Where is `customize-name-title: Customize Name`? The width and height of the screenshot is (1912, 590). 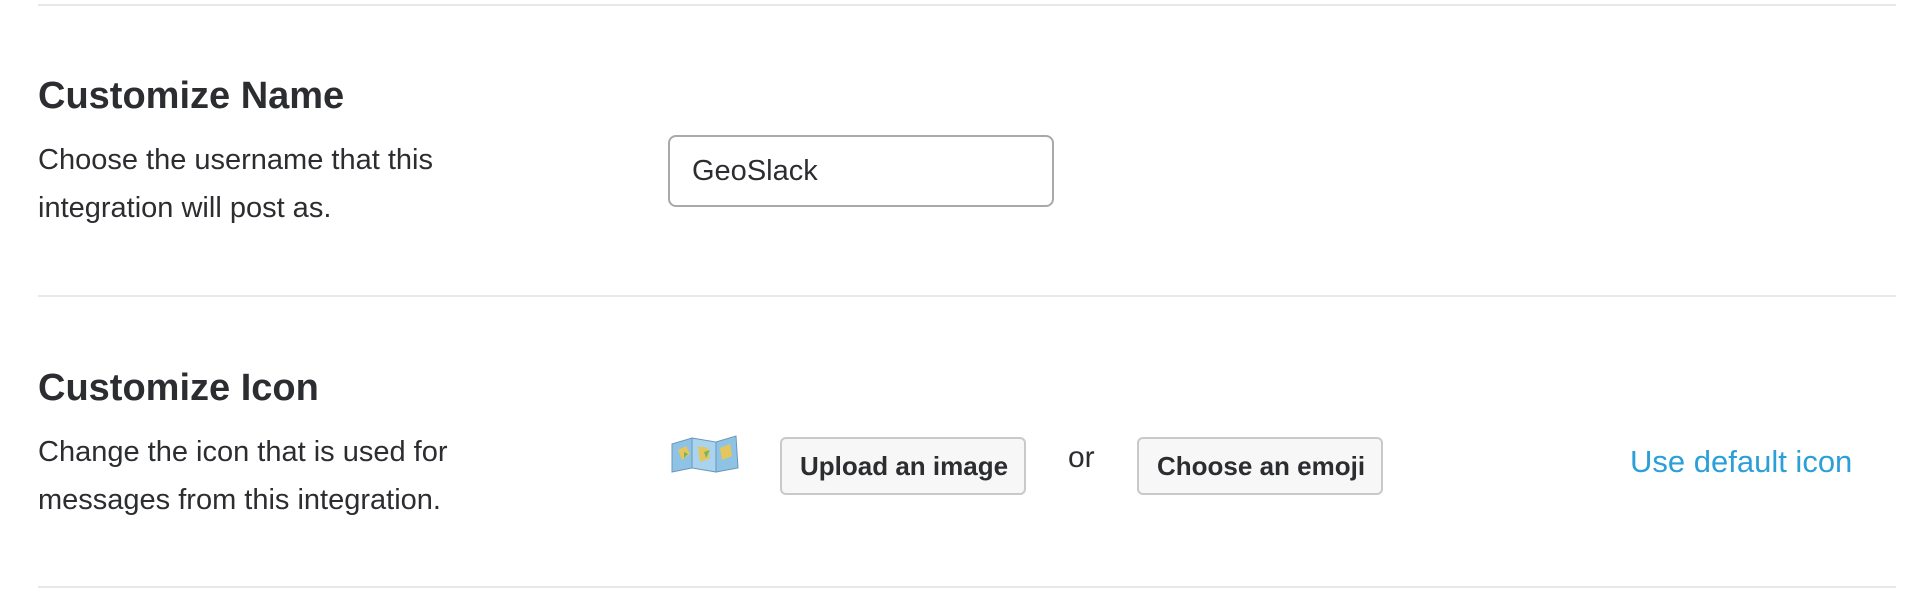 customize-name-title: Customize Name is located at coordinates (191, 96).